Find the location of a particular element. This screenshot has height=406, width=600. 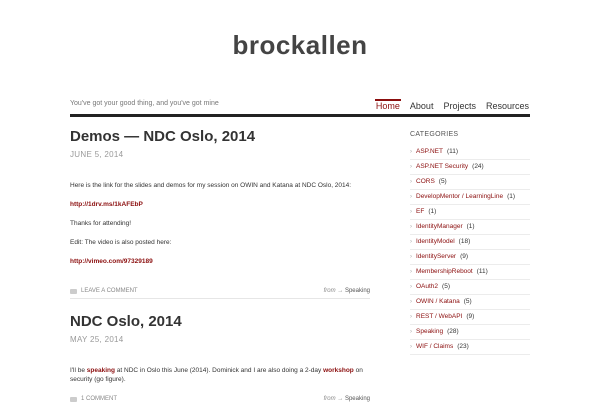

post-title: NDC Oslo, 2014 is located at coordinates (220, 322).